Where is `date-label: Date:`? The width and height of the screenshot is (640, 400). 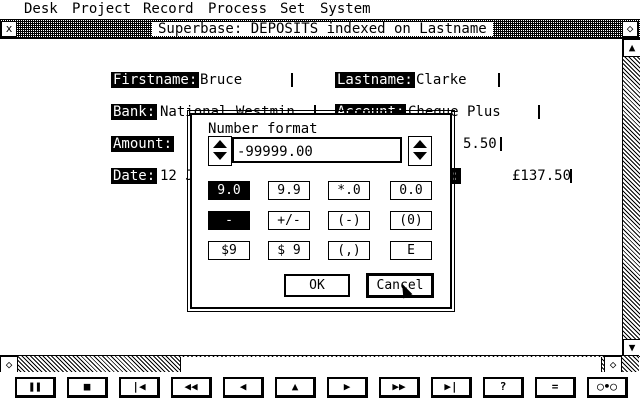 date-label: Date: is located at coordinates (134, 176).